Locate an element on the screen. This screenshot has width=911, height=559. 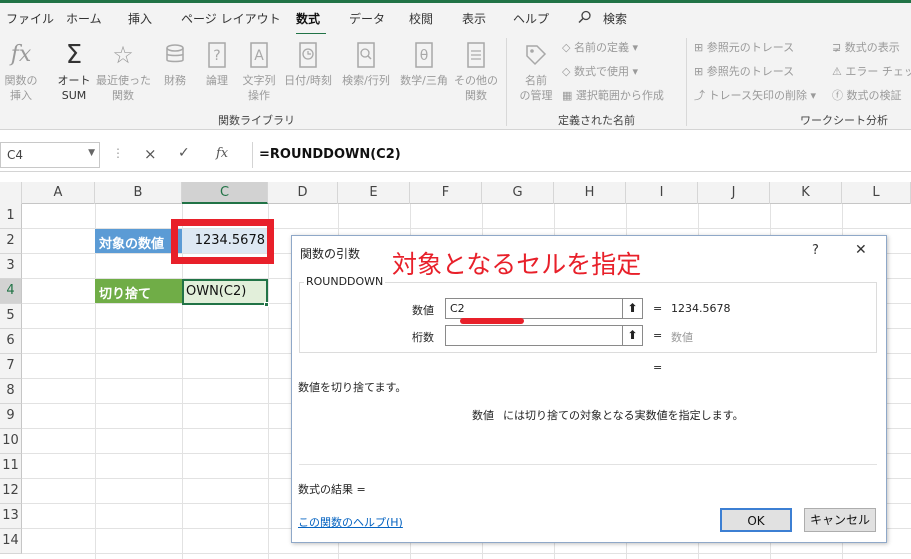
menu-file: ファイル is located at coordinates (30, 18).